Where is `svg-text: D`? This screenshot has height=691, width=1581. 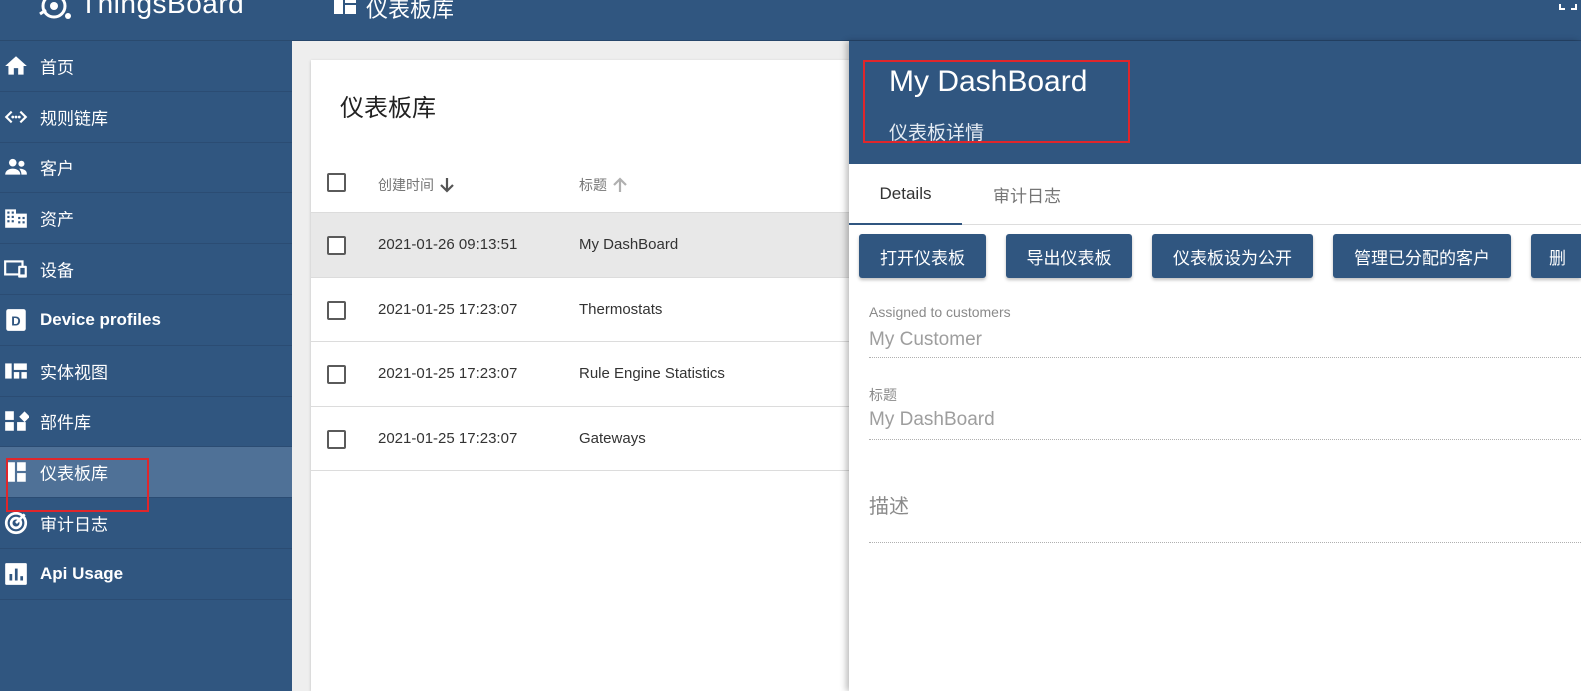 svg-text: D is located at coordinates (15, 320).